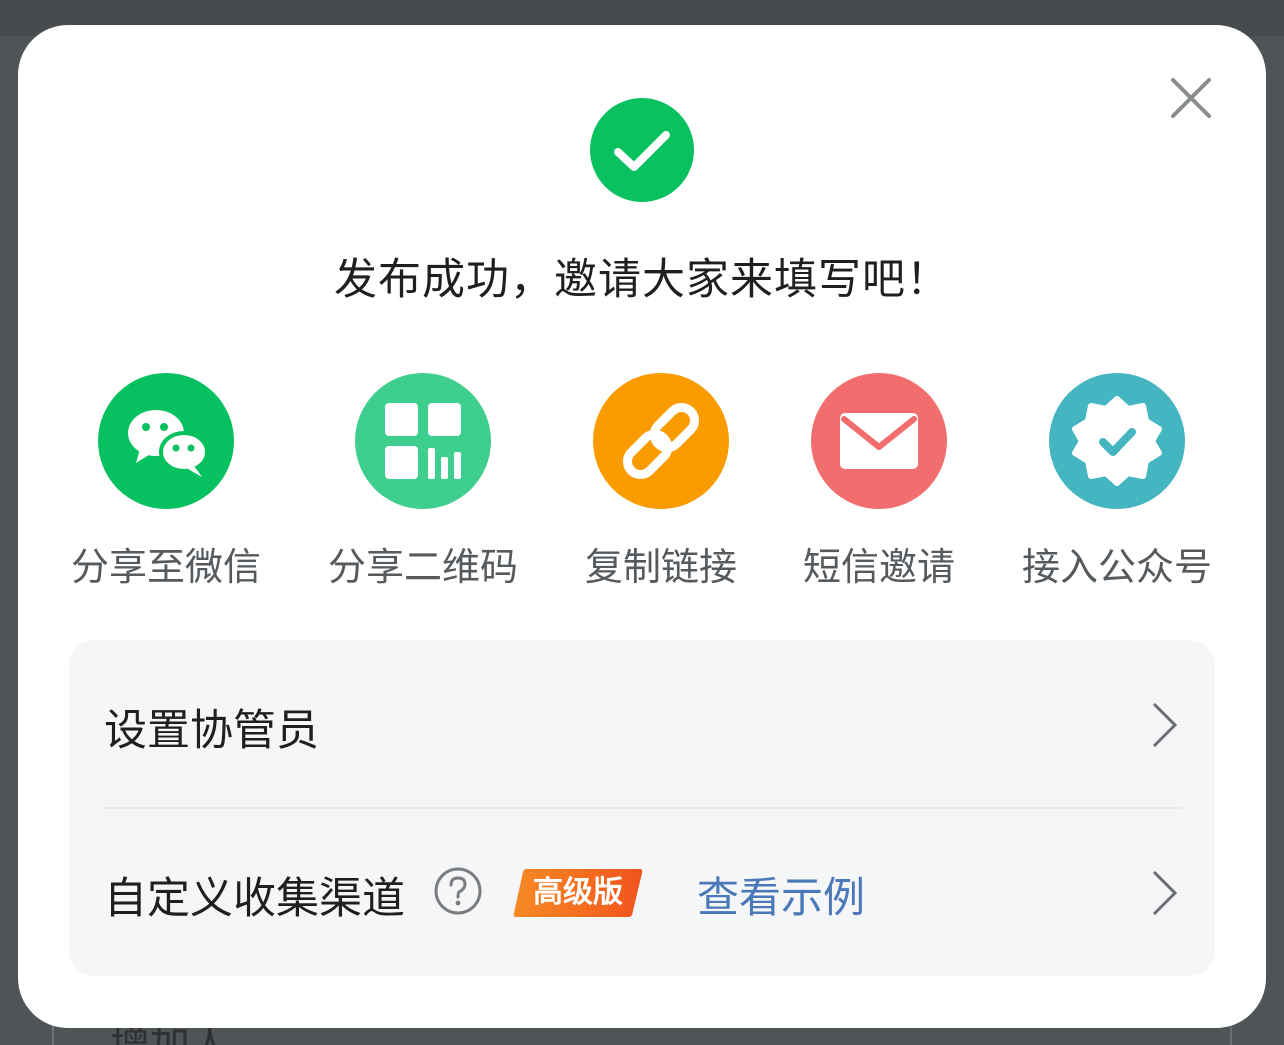 This screenshot has height=1045, width=1284. I want to click on set-collaborators-label: 设置协管员, so click(211, 731).